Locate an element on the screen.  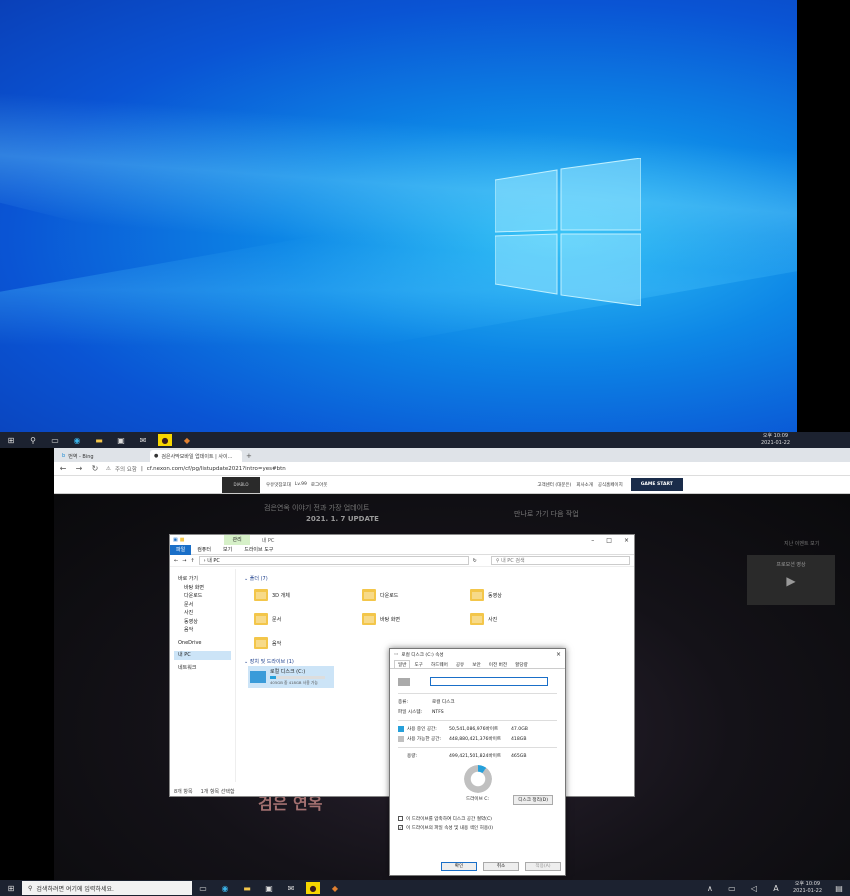
site-links: 고객센터 (대문은) 회사소개 공식홈페이지 is located at coordinates (580, 485).